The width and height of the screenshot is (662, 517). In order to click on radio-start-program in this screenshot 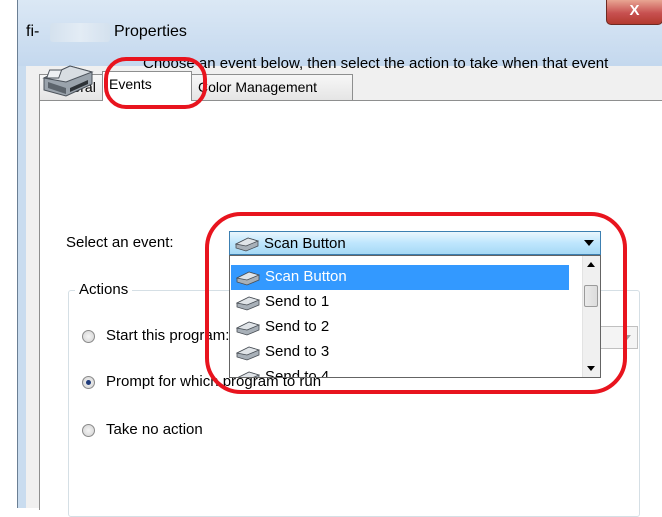, I will do `click(88, 336)`.